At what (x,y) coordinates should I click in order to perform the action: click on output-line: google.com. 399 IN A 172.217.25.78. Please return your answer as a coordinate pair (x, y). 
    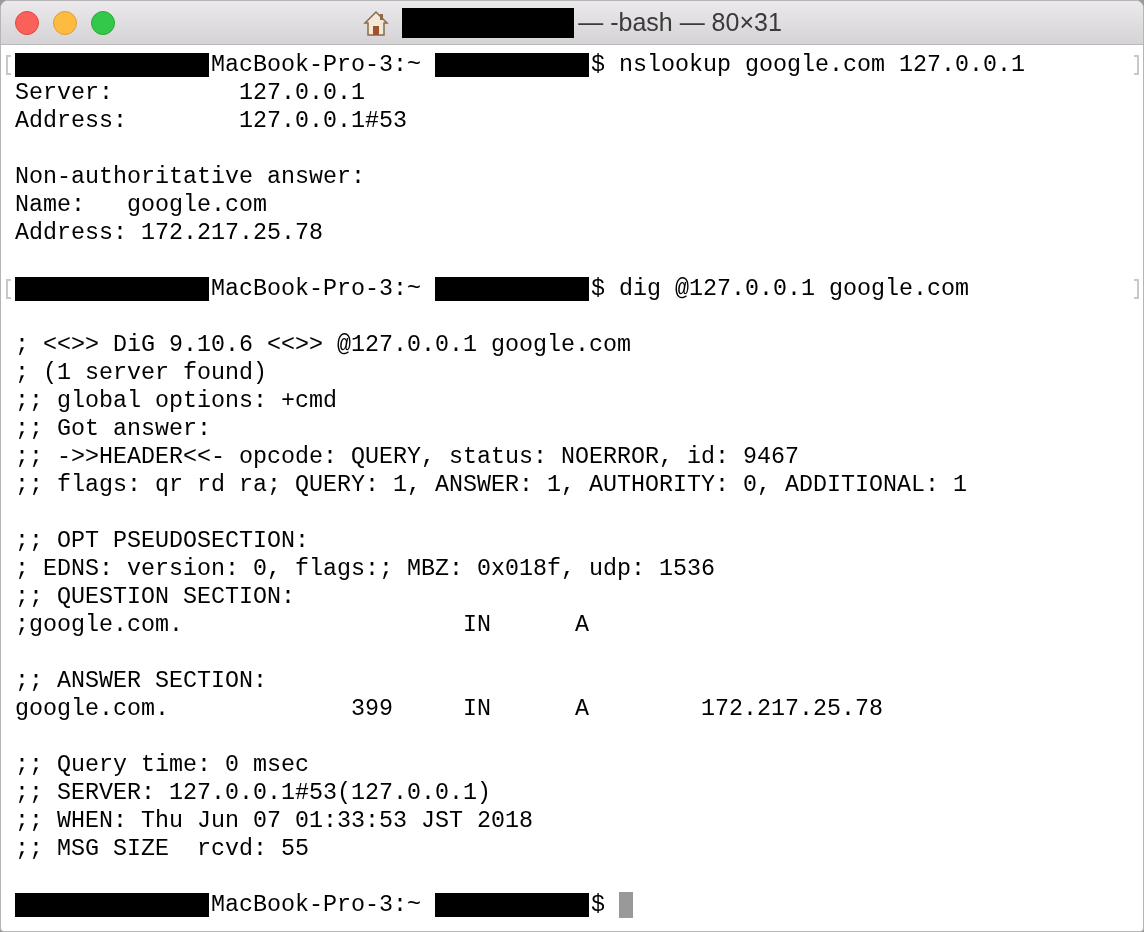
    Looking at the image, I should click on (449, 709).